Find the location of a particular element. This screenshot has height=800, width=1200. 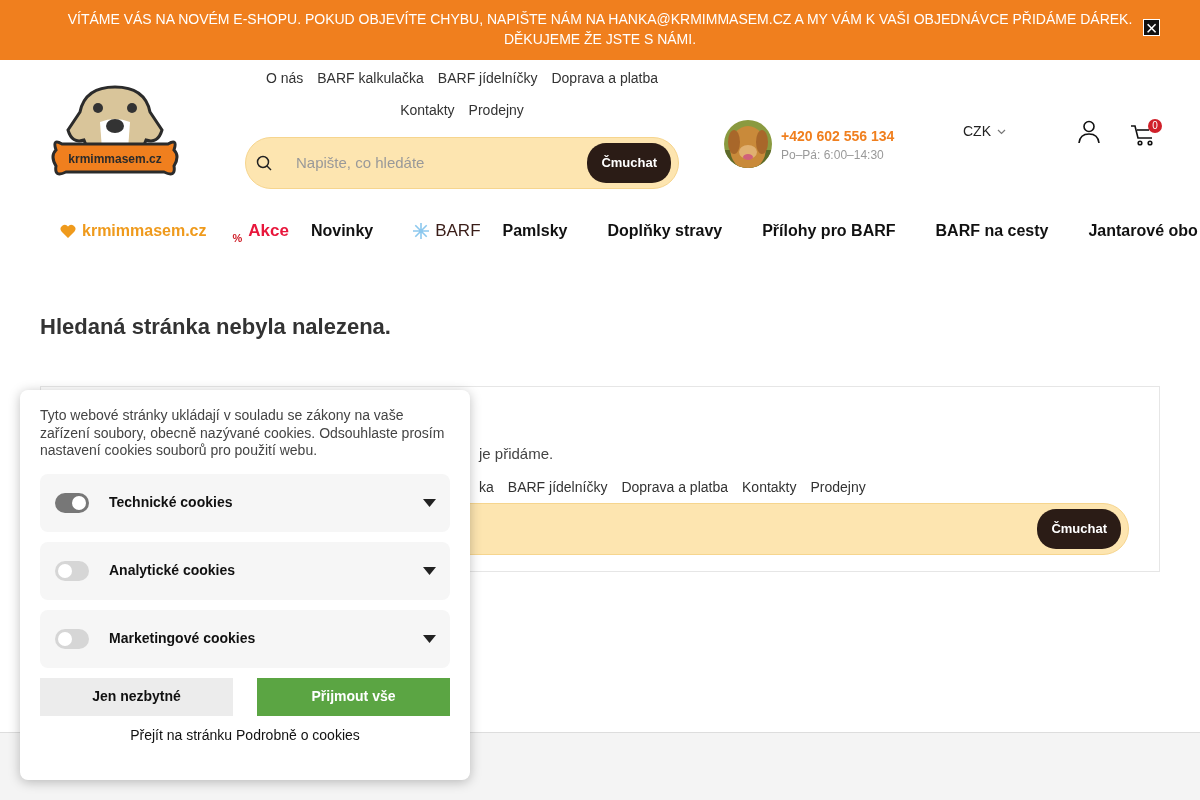

category-label: Technické cookies is located at coordinates (171, 502).